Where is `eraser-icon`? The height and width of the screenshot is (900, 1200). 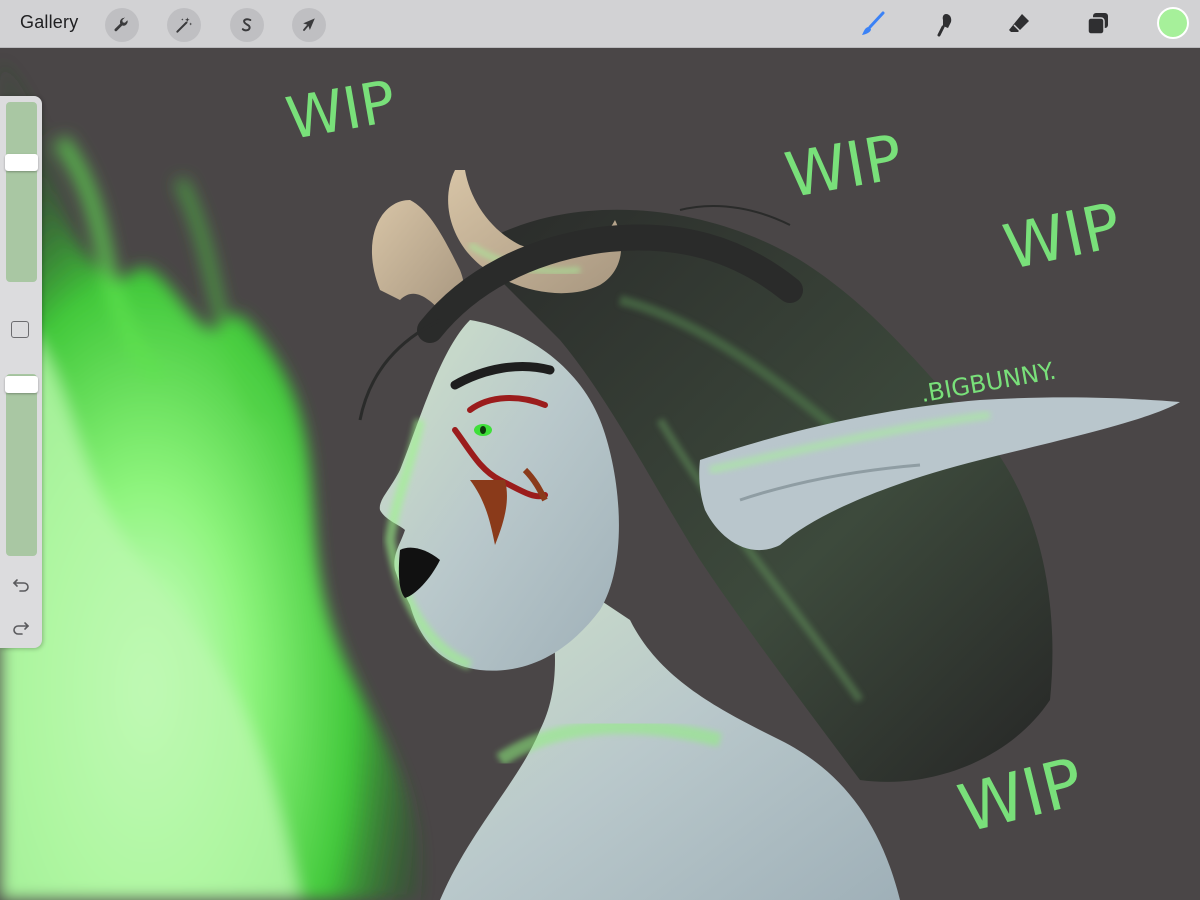
eraser-icon is located at coordinates (1019, 24).